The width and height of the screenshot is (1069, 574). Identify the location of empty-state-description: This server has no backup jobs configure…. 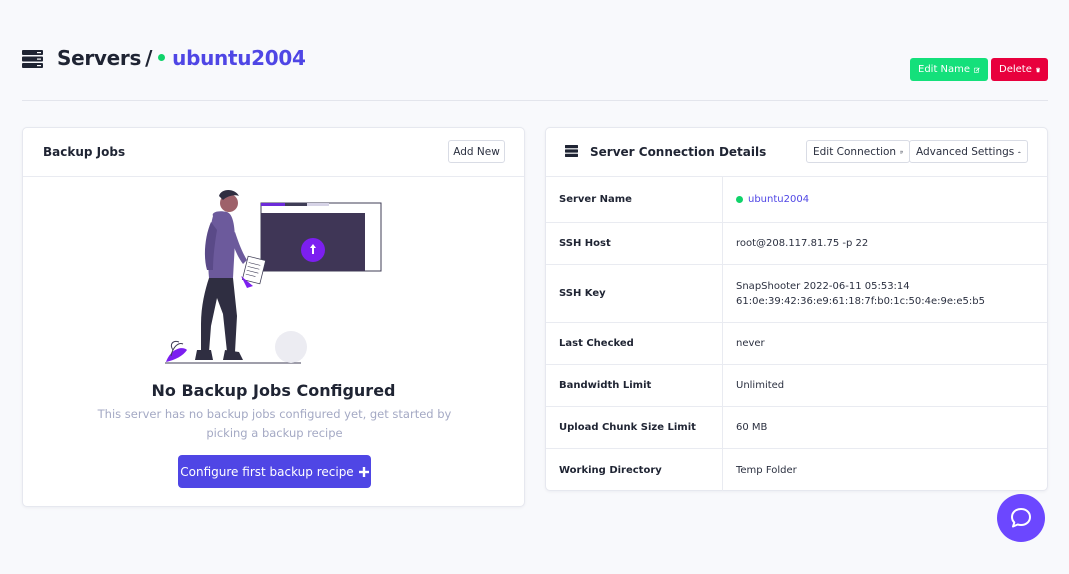
(274, 423).